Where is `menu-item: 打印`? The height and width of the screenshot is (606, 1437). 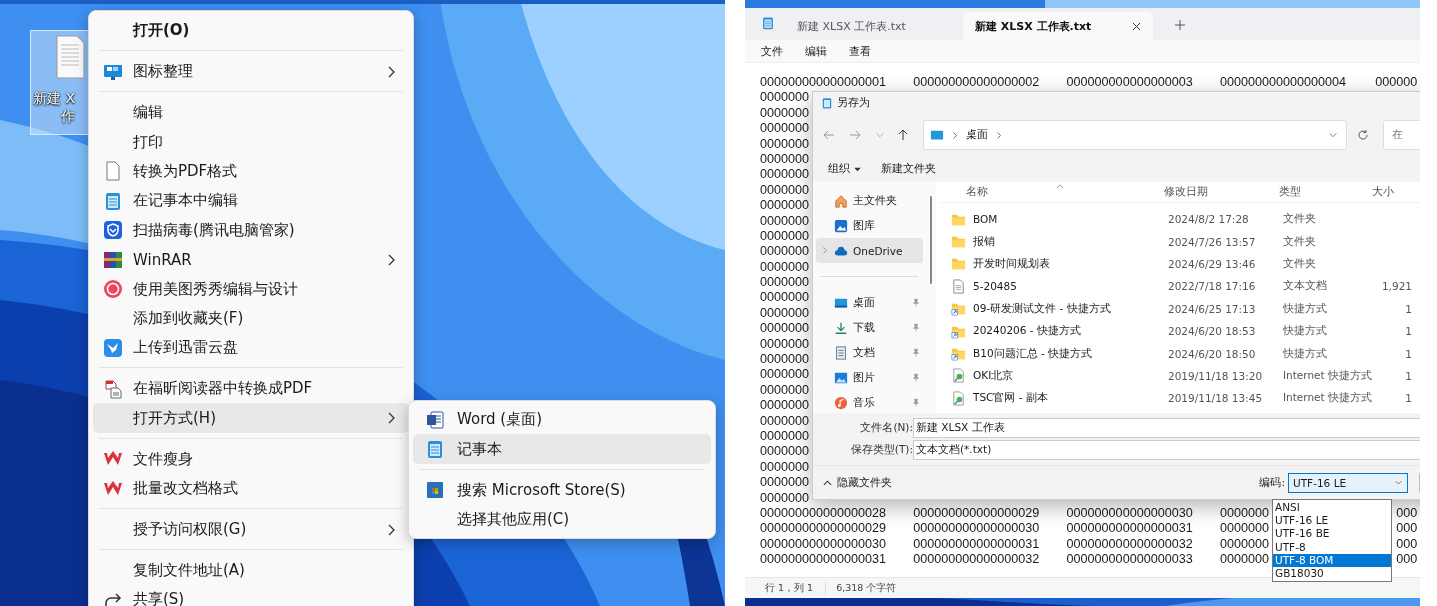 menu-item: 打印 is located at coordinates (251, 142).